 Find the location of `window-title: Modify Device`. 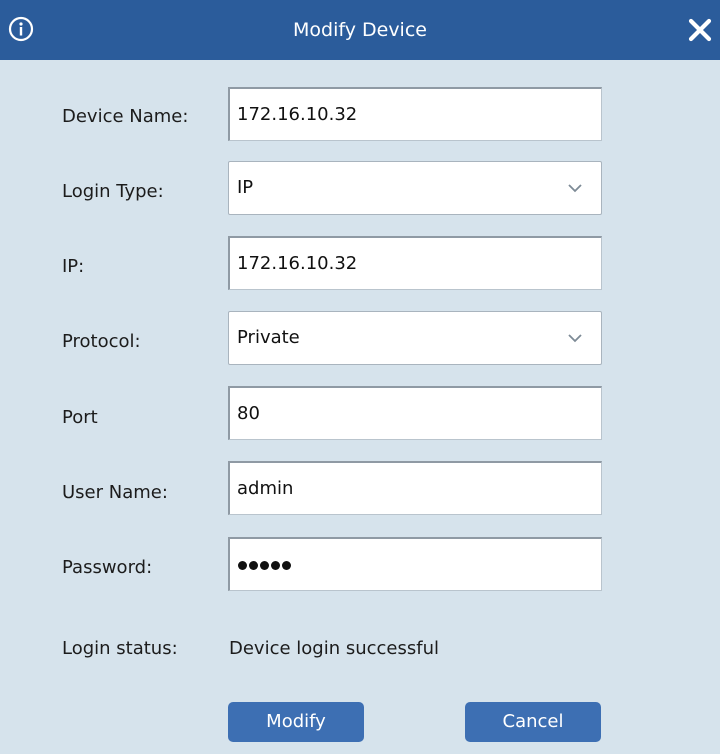

window-title: Modify Device is located at coordinates (360, 30).